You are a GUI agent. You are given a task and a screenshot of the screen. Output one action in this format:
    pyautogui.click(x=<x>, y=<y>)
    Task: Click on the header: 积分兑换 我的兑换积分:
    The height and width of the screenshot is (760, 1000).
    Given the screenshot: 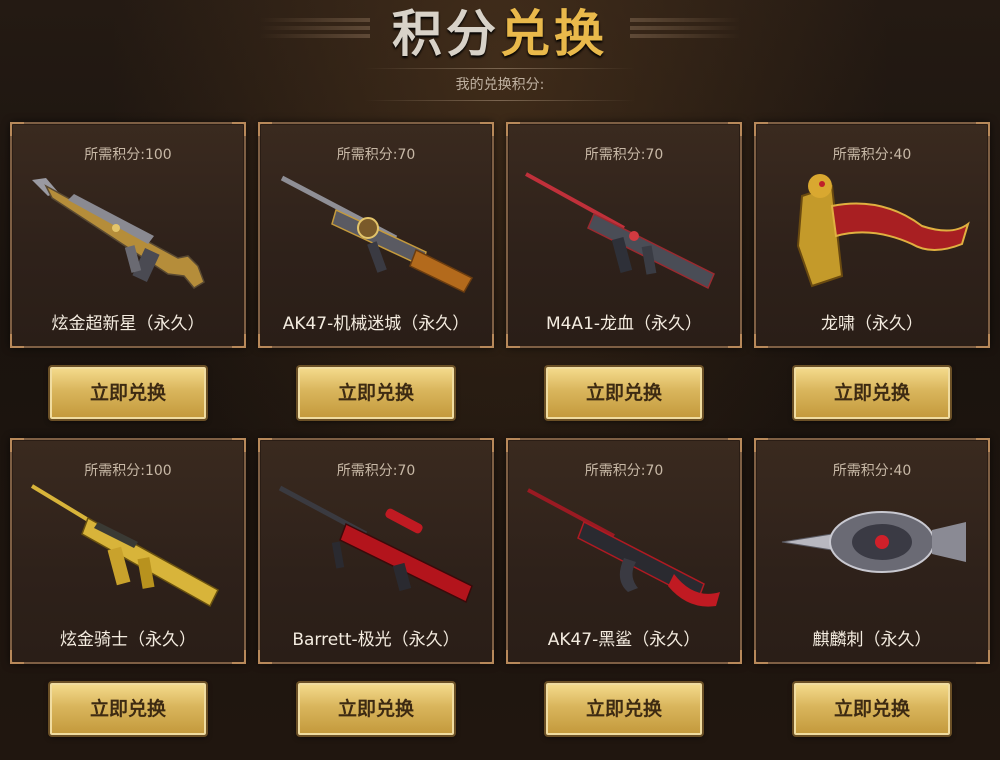 What is the action you would take?
    pyautogui.click(x=500, y=55)
    